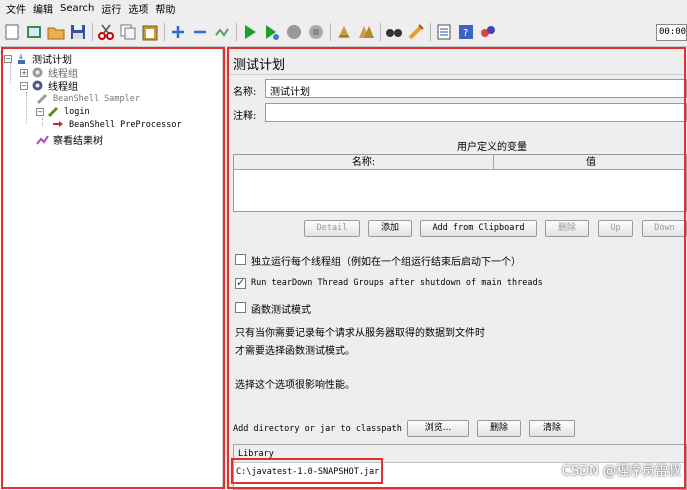  What do you see at coordinates (106, 32) in the screenshot?
I see `cut-icon` at bounding box center [106, 32].